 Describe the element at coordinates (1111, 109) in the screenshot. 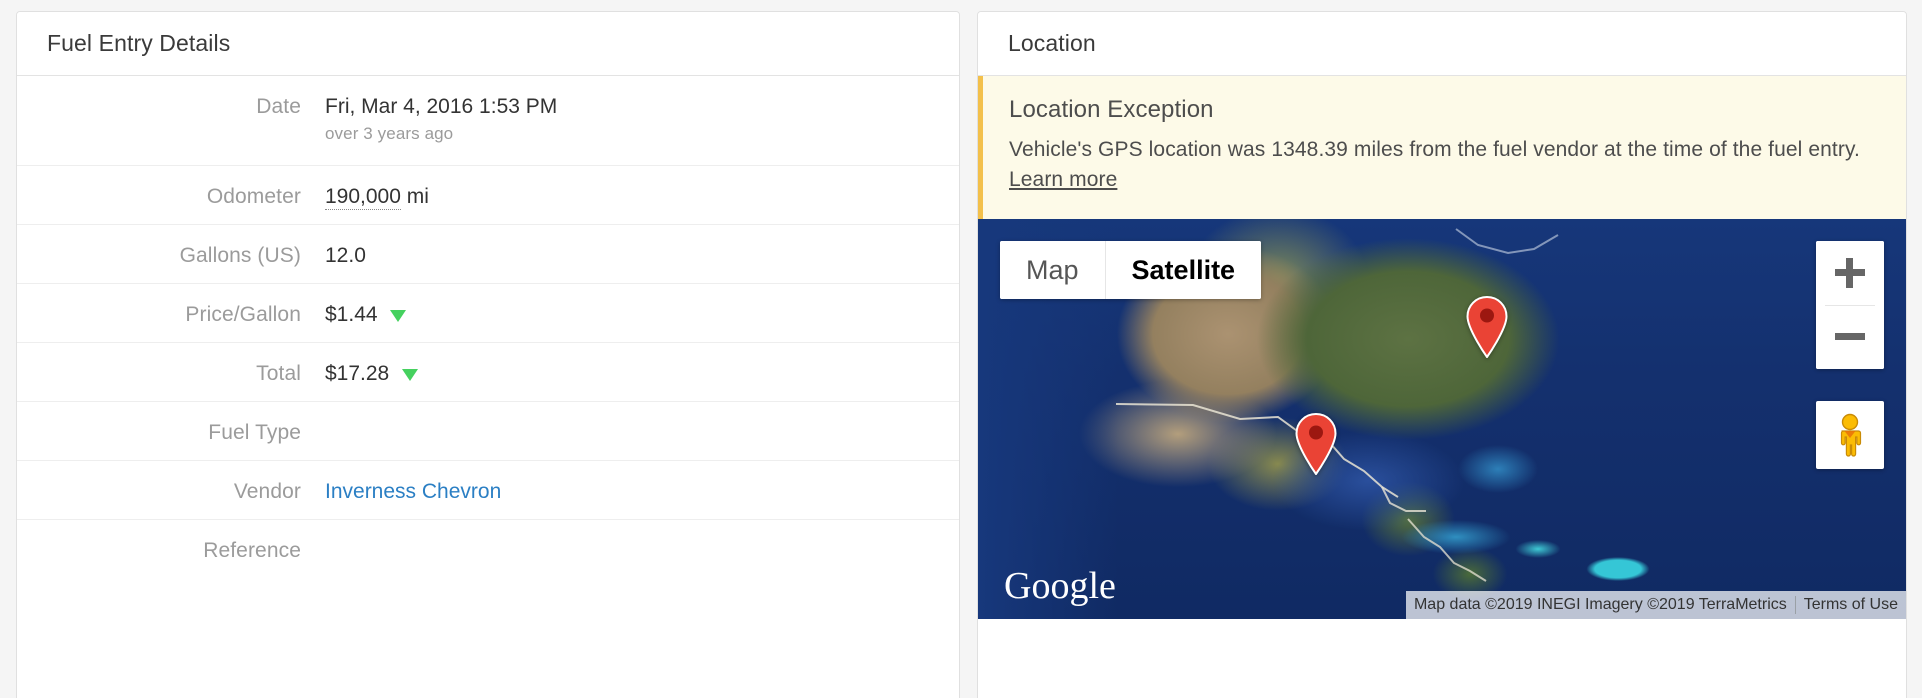

I see `location-exception-title: Location Exception` at that location.